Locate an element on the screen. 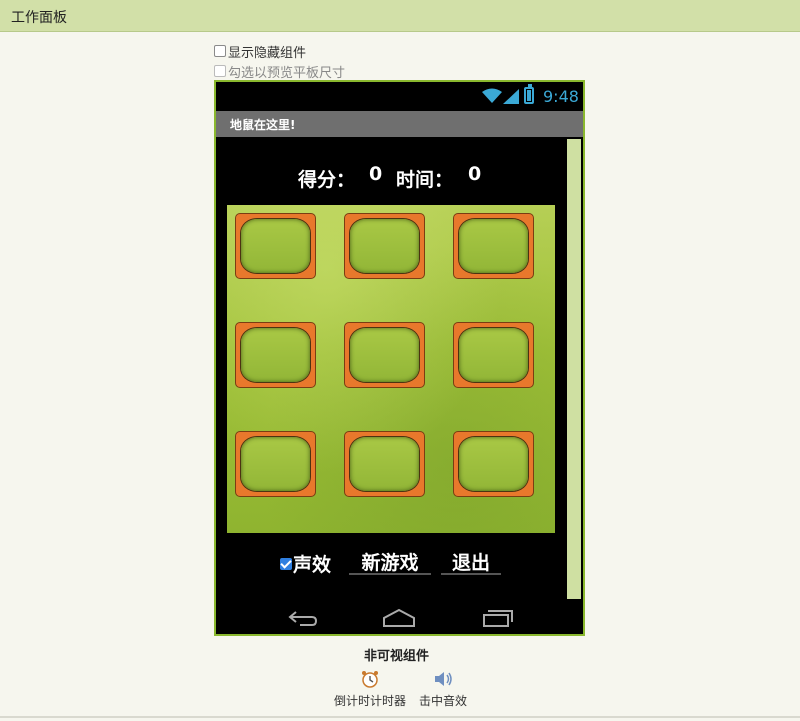  bottom-divider is located at coordinates (400, 717).